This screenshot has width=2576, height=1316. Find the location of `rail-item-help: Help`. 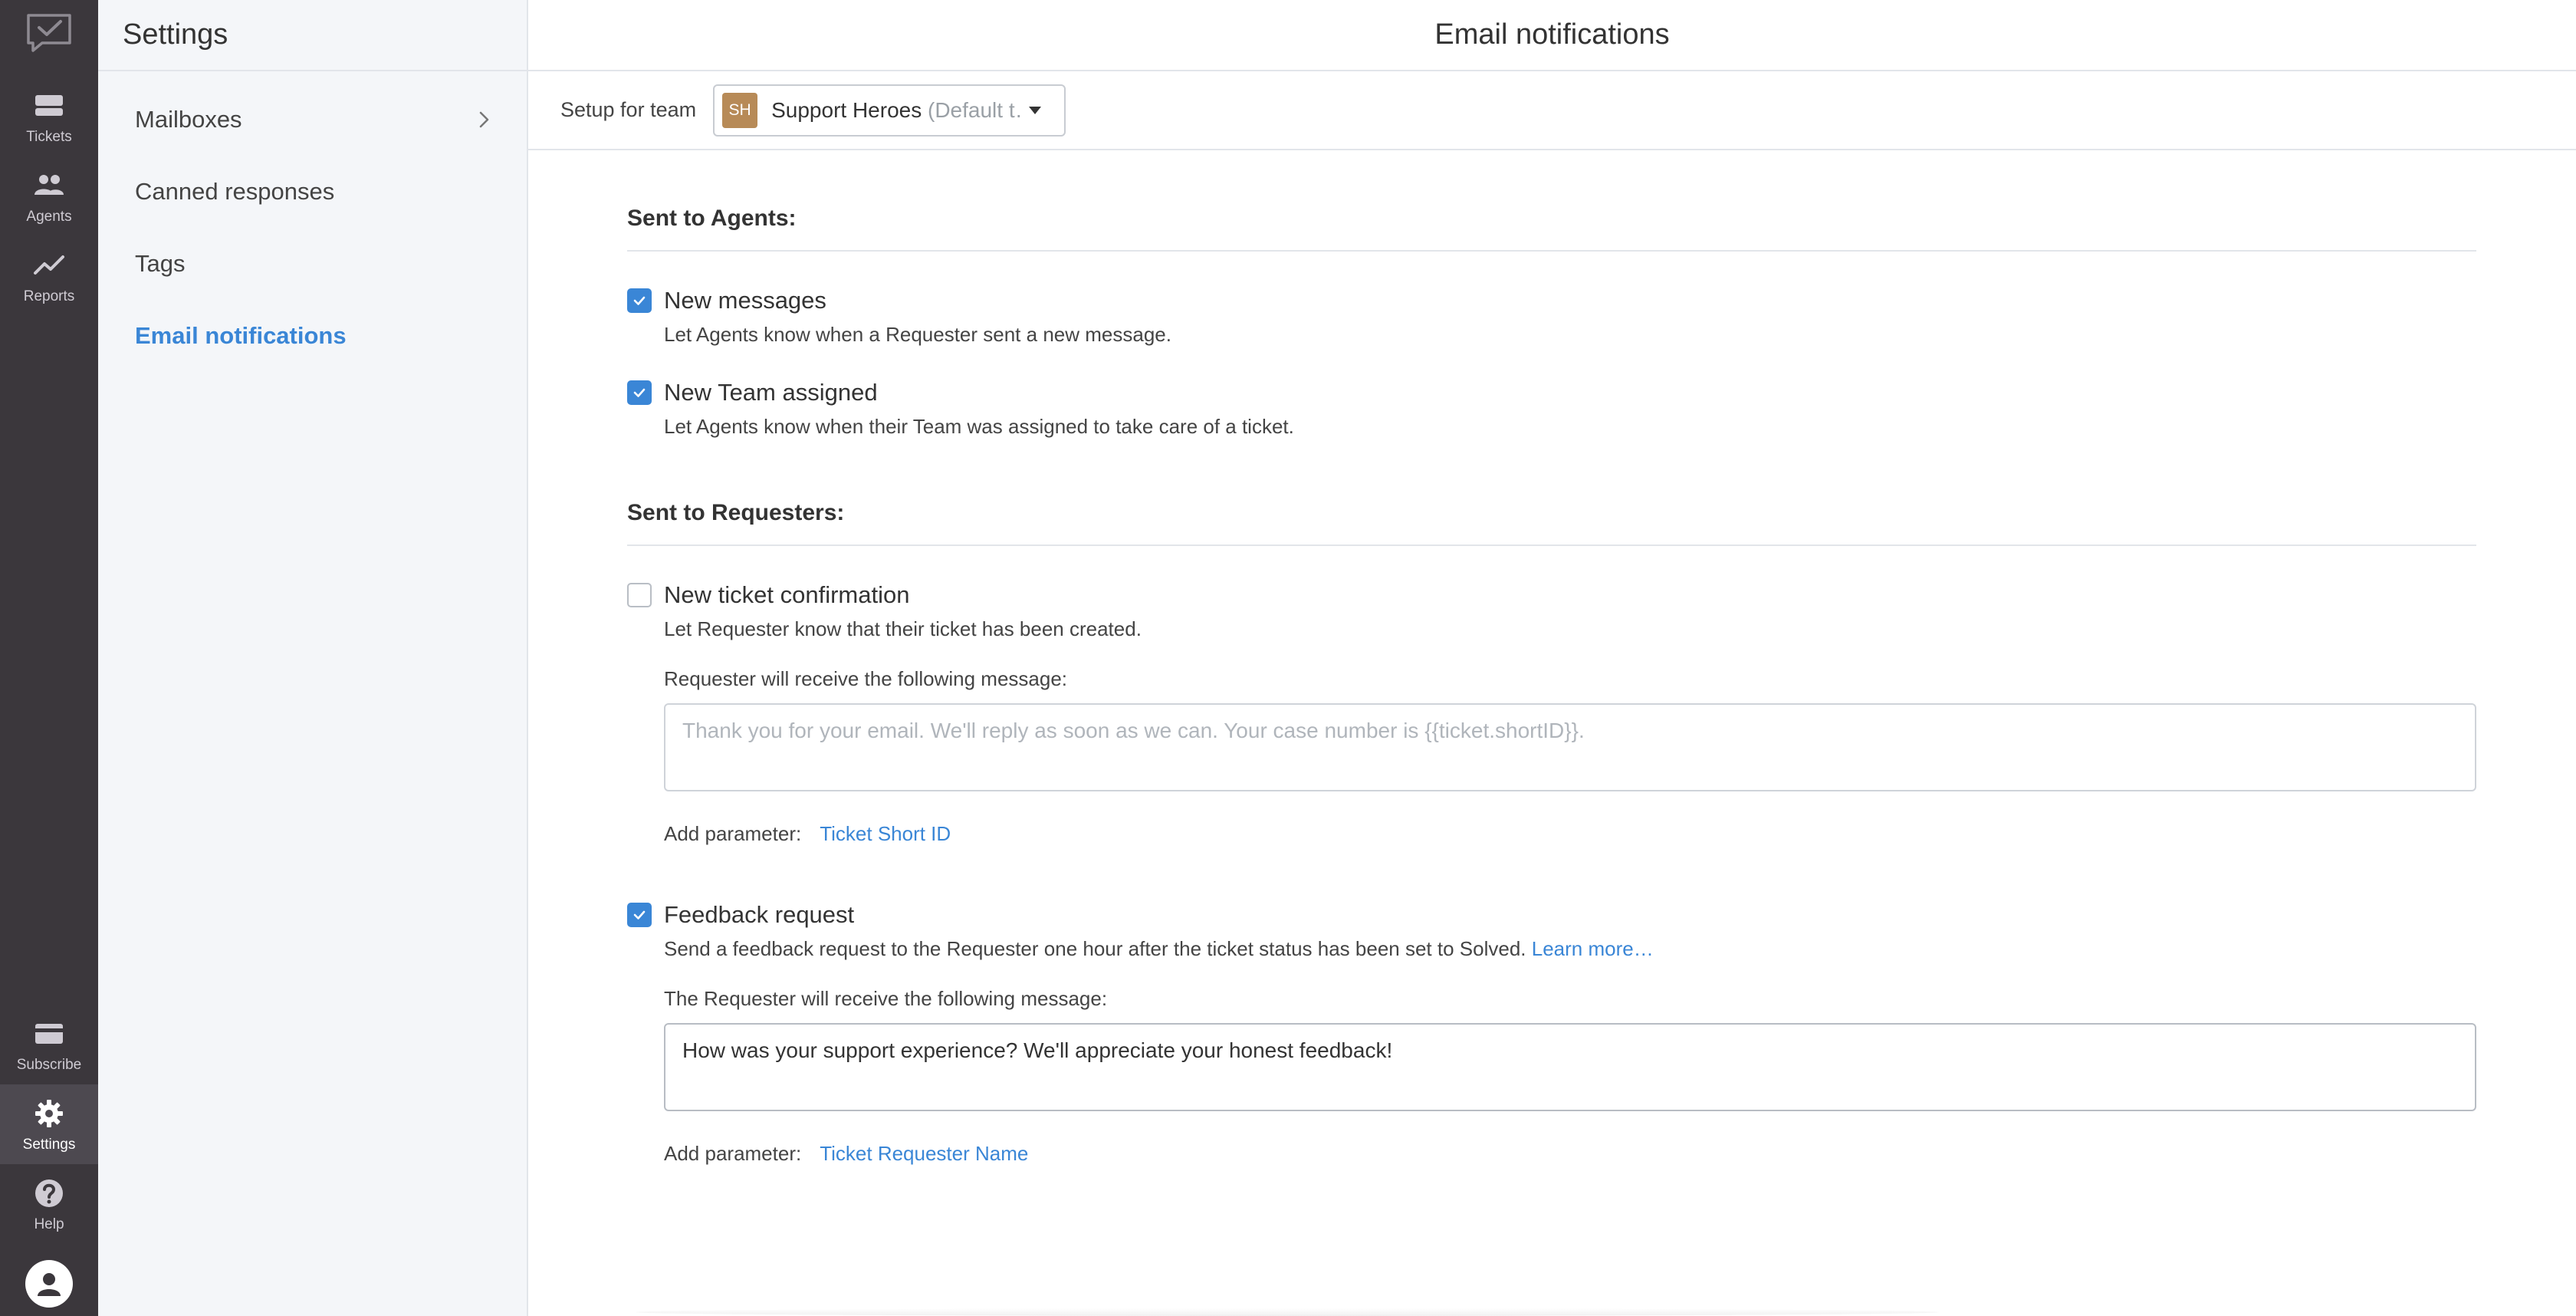

rail-item-help: Help is located at coordinates (49, 1204).